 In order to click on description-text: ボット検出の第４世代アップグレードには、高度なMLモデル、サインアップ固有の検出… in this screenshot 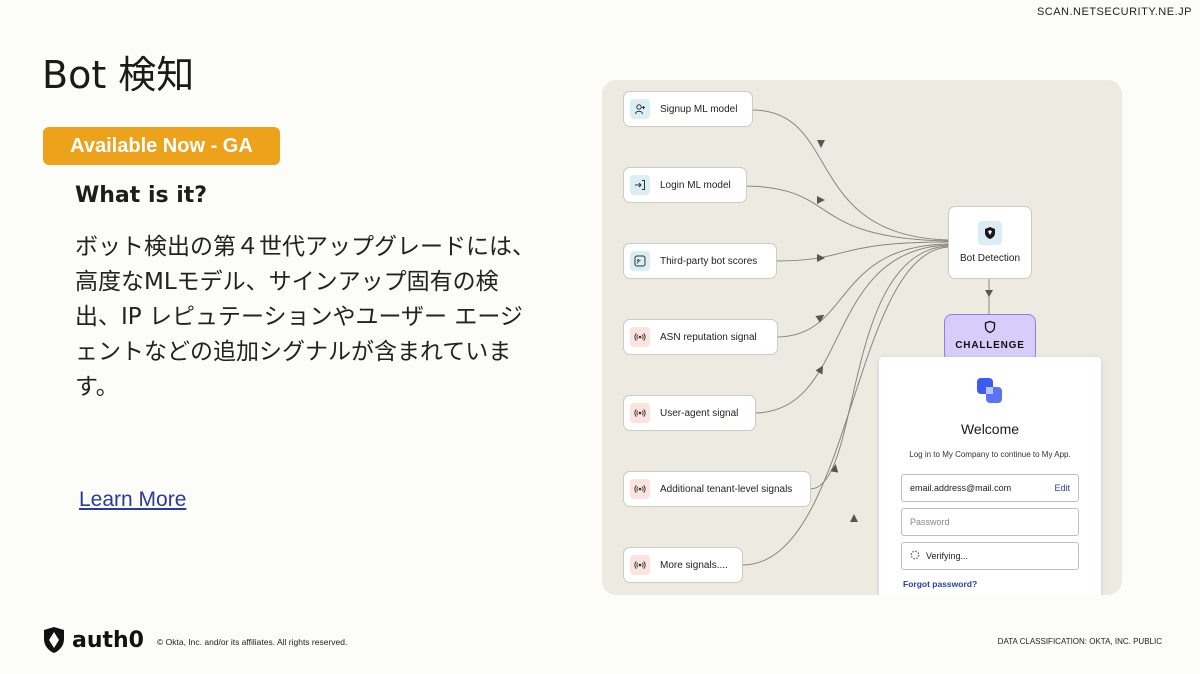, I will do `click(305, 317)`.